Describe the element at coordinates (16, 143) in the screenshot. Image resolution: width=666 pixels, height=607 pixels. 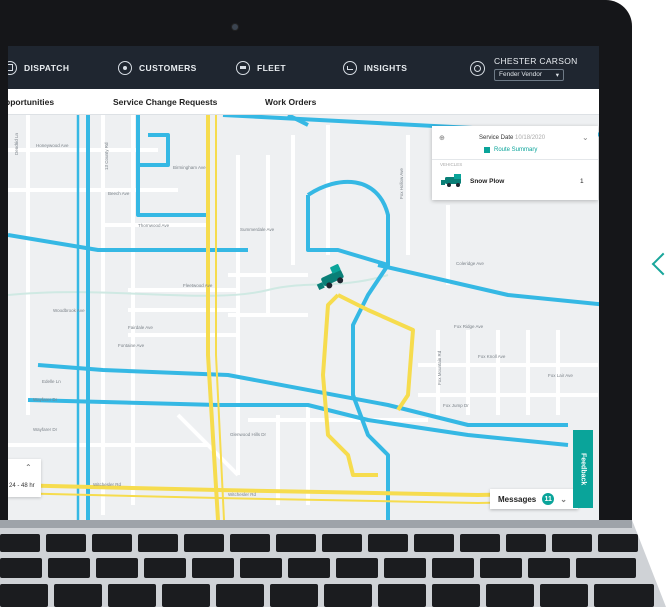
I see `street-label: Dendrid Ln` at that location.